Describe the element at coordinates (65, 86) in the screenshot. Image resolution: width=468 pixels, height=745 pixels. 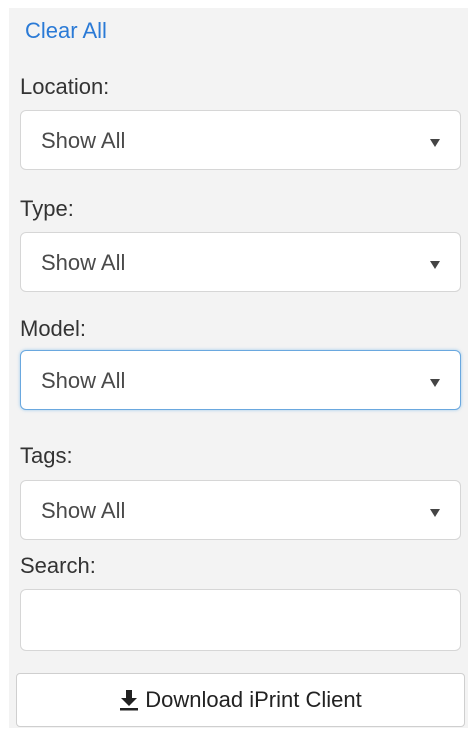
I see `location-label: Location:` at that location.